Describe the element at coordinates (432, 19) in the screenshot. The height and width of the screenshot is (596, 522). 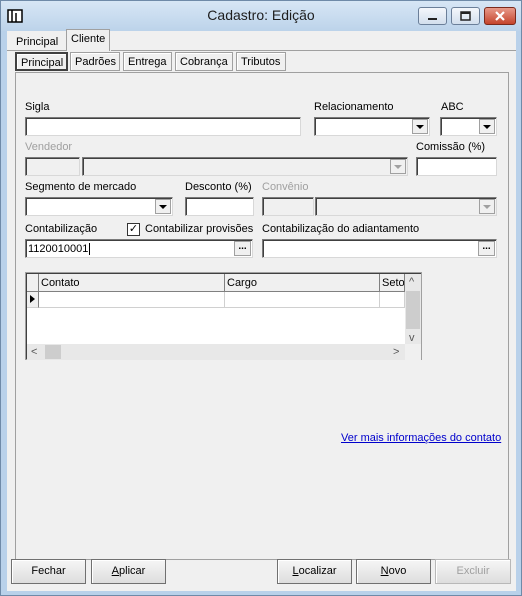
I see `minimize-icon` at that location.